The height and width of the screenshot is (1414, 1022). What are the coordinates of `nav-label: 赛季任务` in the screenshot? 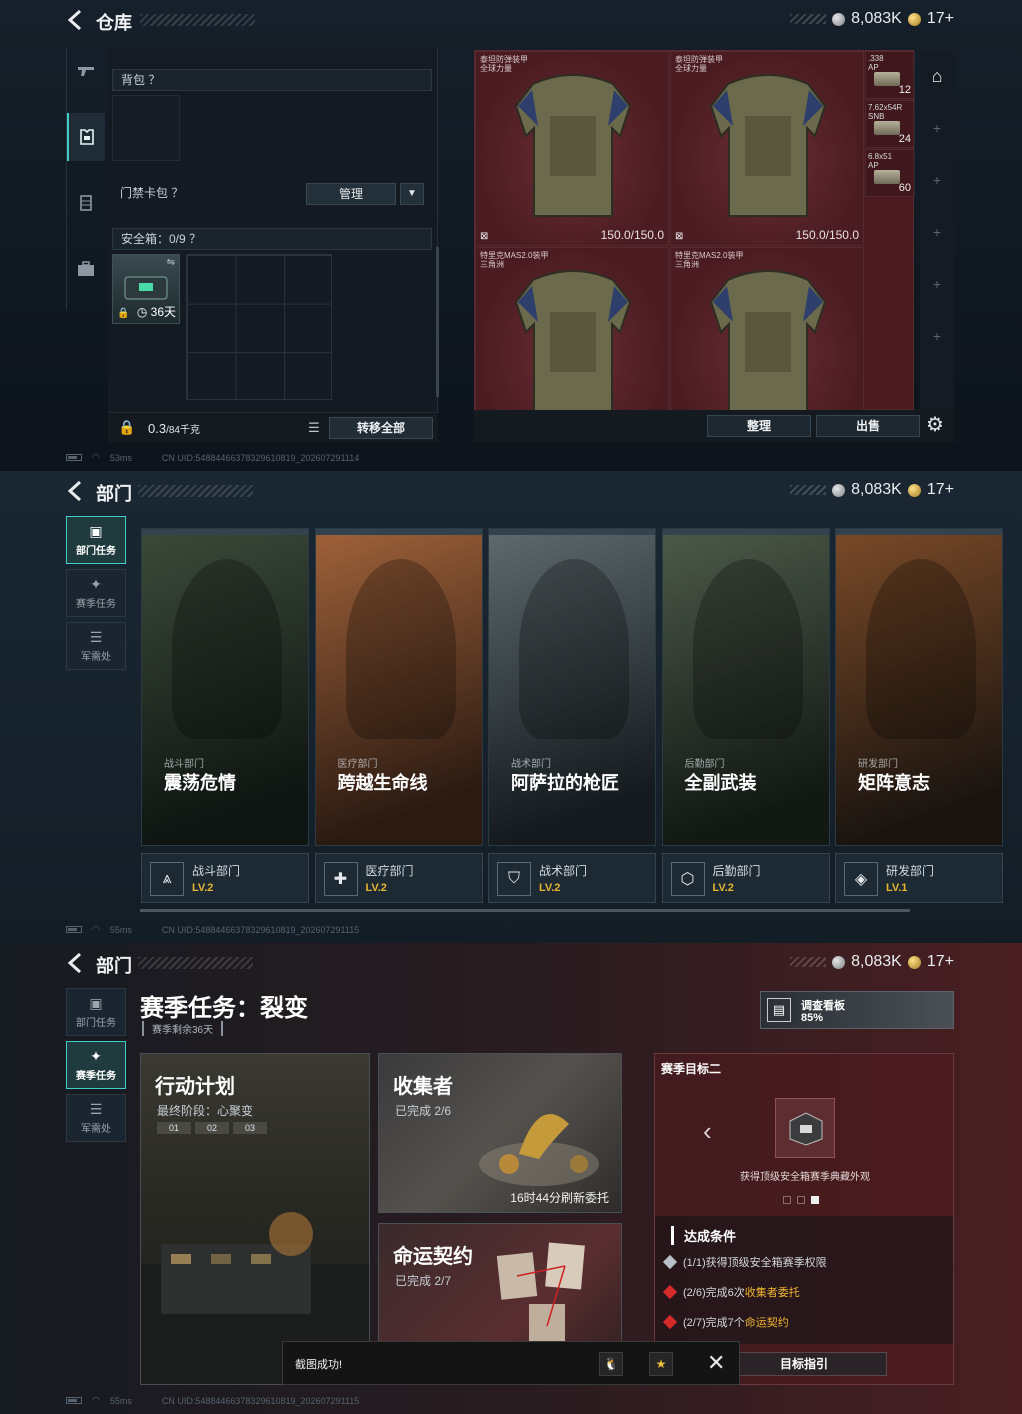 It's located at (96, 1076).